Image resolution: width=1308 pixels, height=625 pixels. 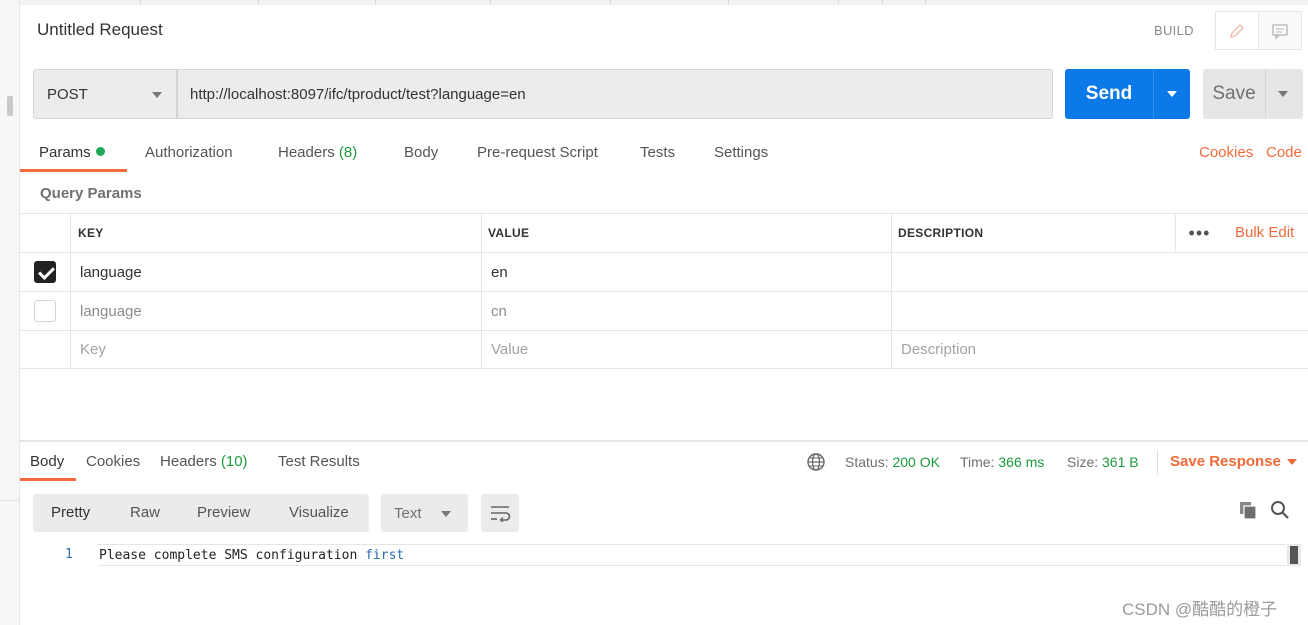 I want to click on format-visualize: Visualize, so click(x=319, y=512).